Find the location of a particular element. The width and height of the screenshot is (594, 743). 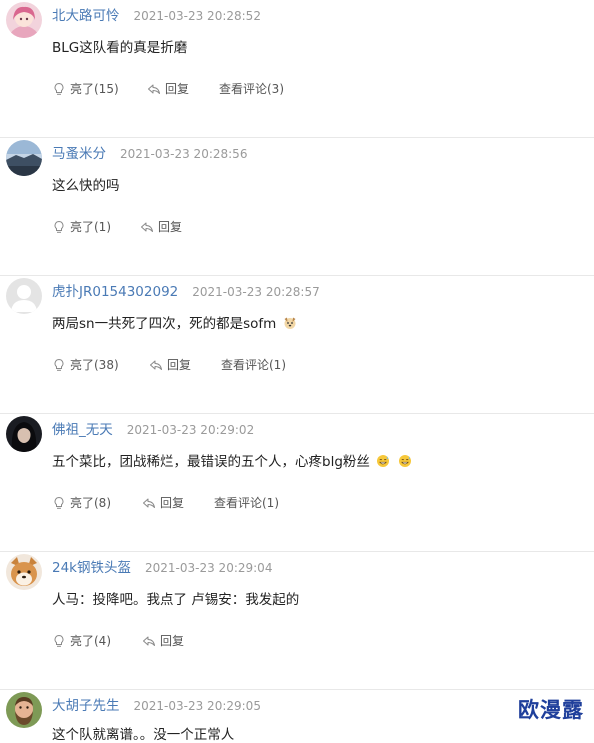

like-count: 亮了(38) is located at coordinates (94, 365).